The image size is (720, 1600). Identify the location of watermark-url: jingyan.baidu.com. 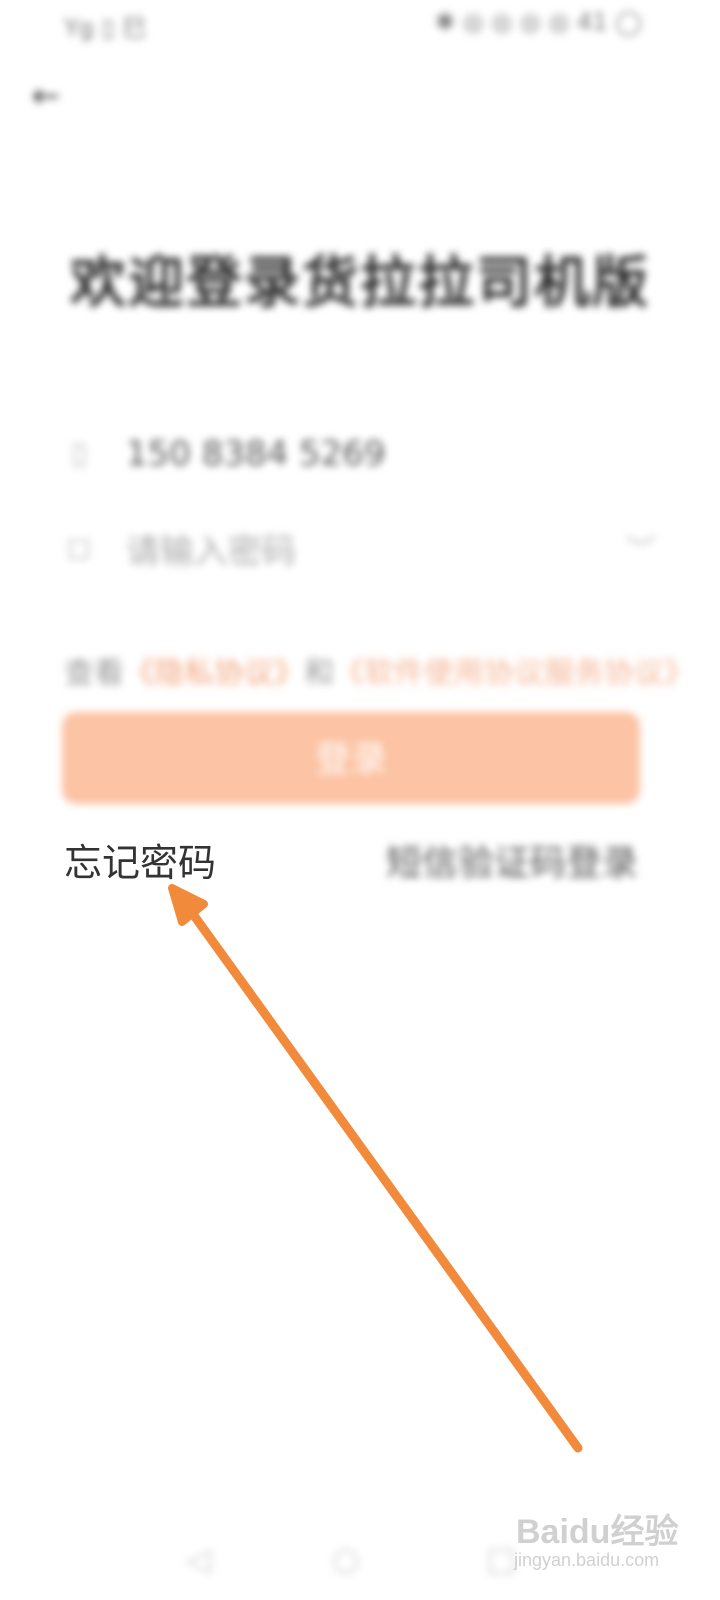
(587, 1560).